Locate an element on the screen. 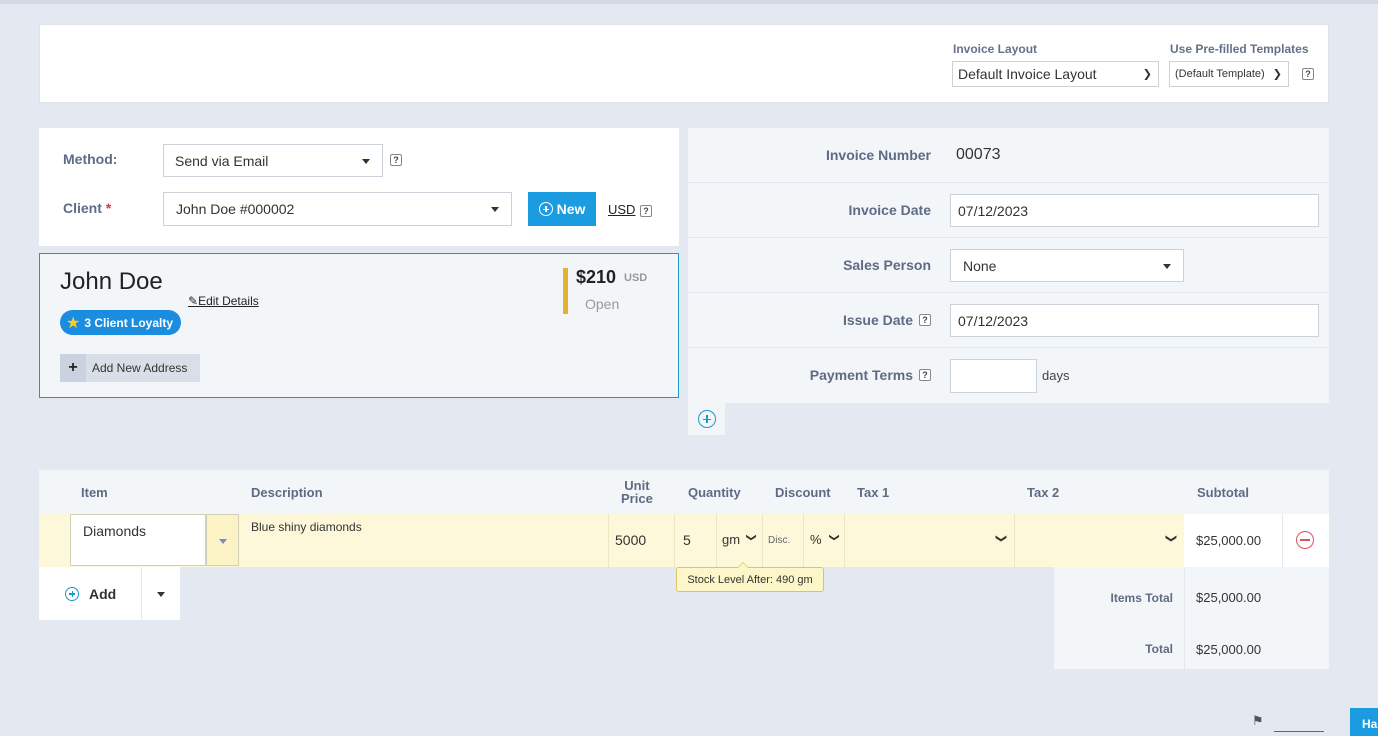 The width and height of the screenshot is (1378, 736). add-address-label: Add New Address is located at coordinates (140, 368).